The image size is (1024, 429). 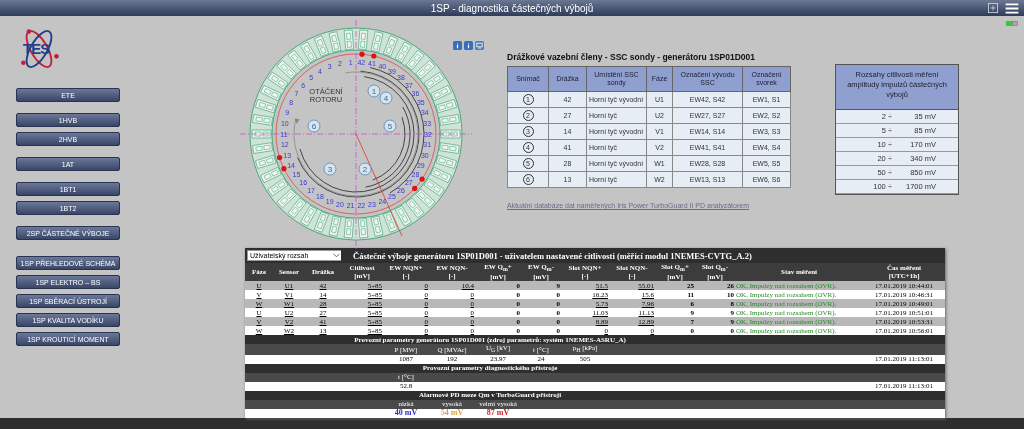 What do you see at coordinates (1012, 8) in the screenshot?
I see `menu-icon` at bounding box center [1012, 8].